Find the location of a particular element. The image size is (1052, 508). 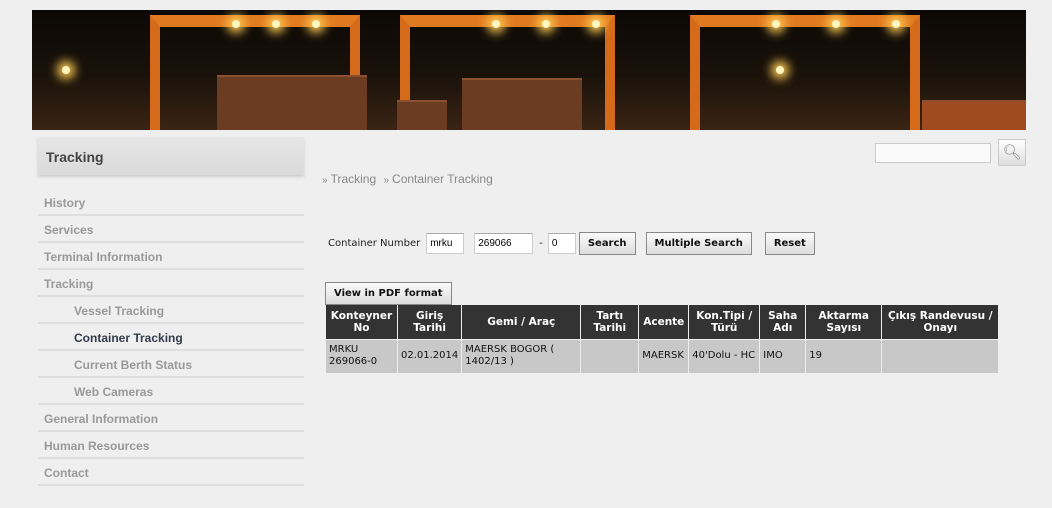

table-cell: MAERSK BOGOR ( 1402/13 ) is located at coordinates (521, 356).